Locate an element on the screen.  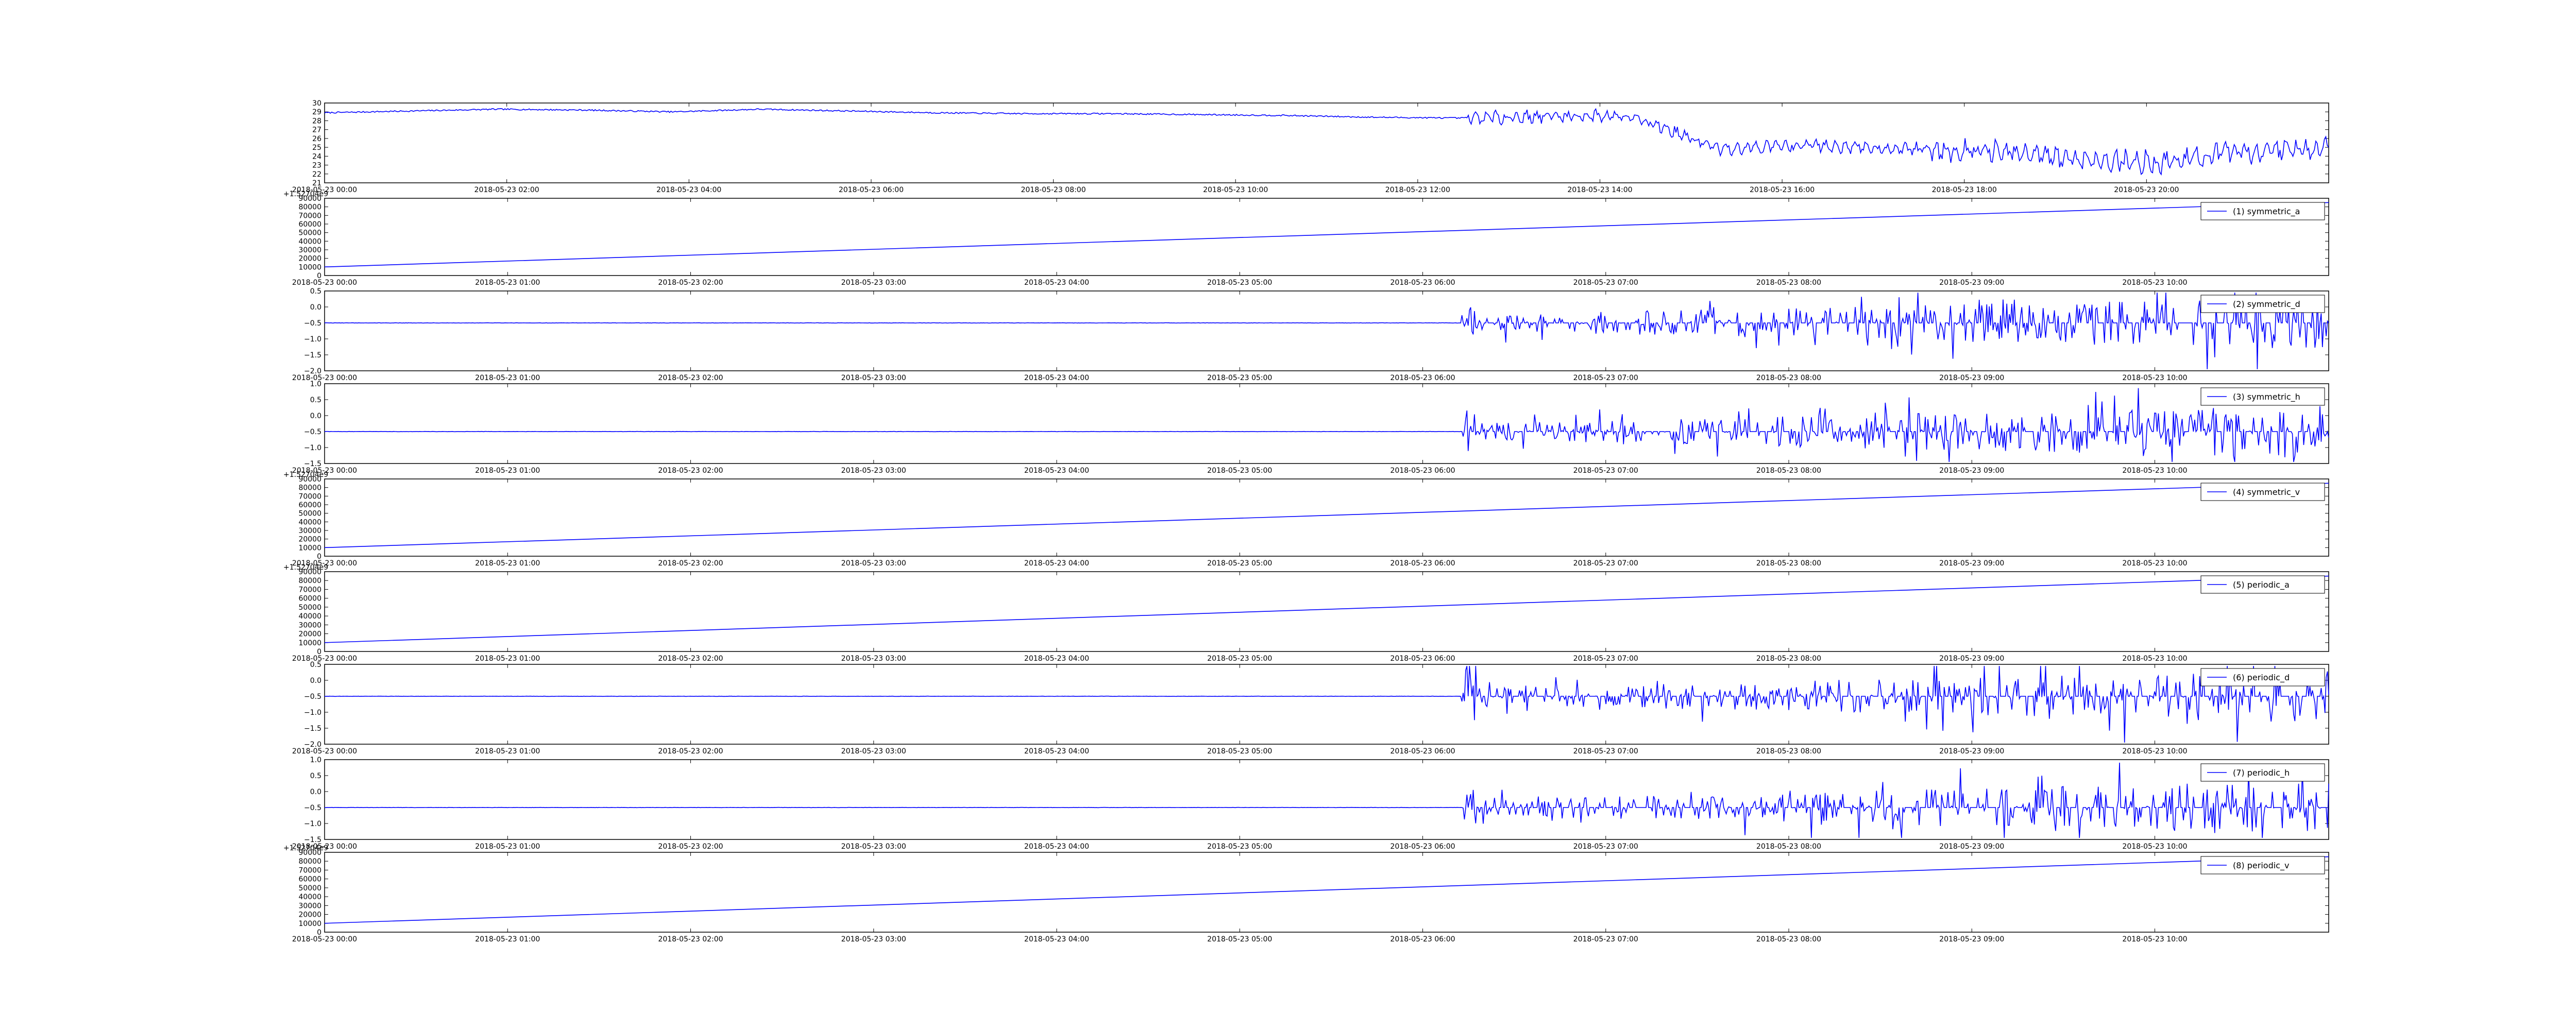
y-tick-label: 27 is located at coordinates (316, 130).